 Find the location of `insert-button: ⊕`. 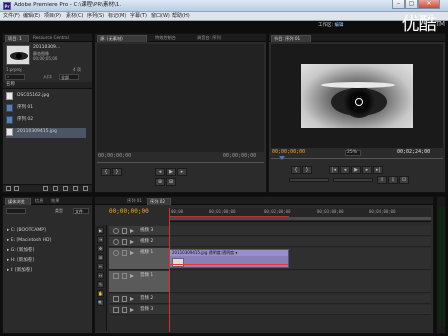

insert-button: ⊕ is located at coordinates (160, 182).